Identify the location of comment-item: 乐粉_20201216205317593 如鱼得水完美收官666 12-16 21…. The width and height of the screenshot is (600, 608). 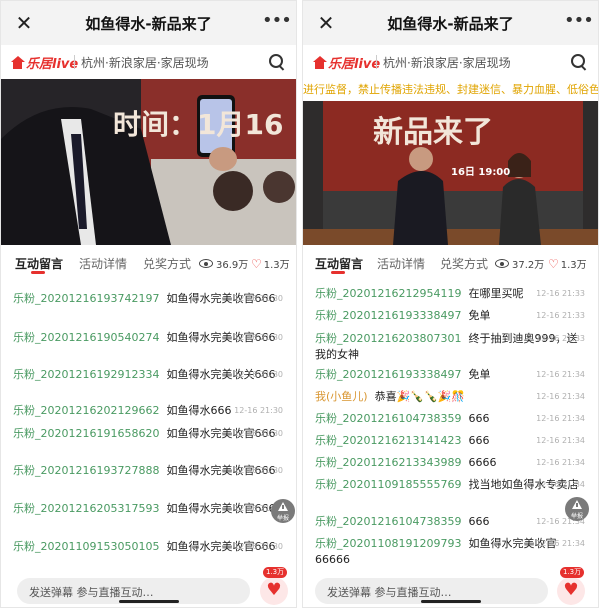
(148, 508).